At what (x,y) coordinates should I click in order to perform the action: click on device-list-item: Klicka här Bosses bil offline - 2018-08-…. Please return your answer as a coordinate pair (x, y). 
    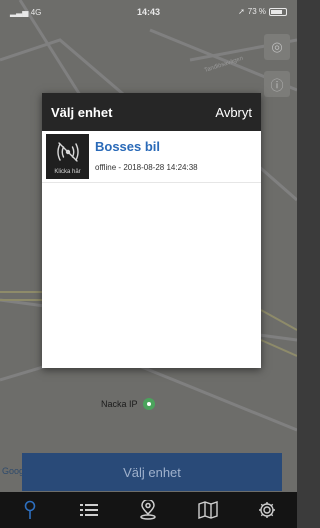
    Looking at the image, I should click on (151, 157).